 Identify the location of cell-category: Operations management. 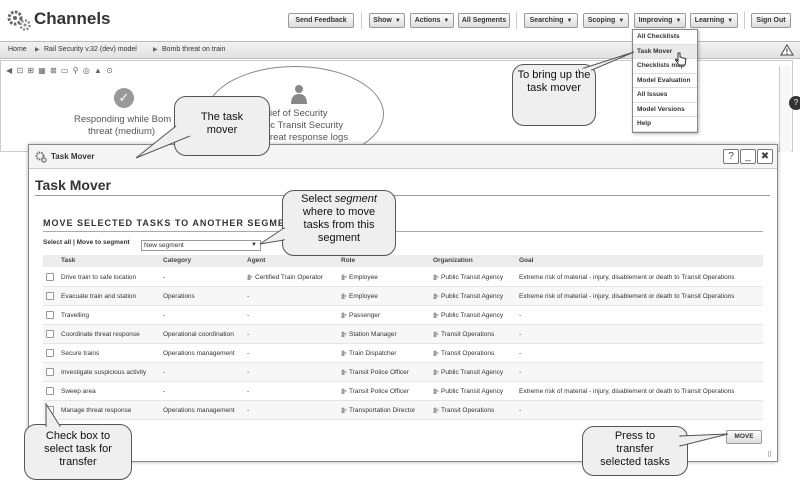
(199, 353).